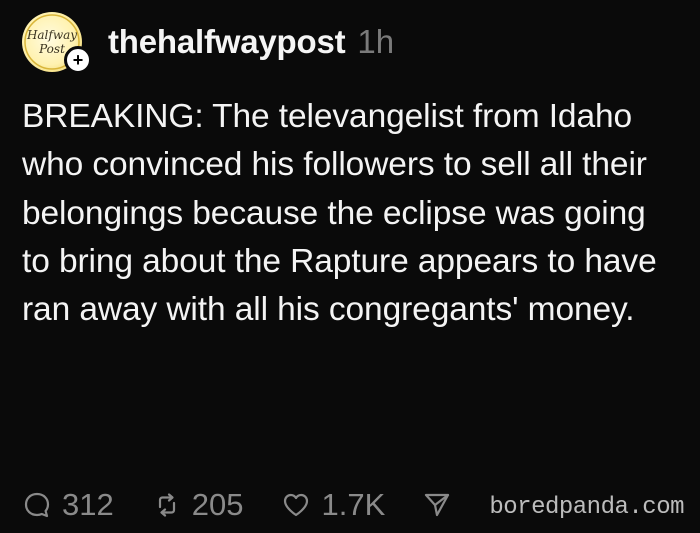 Image resolution: width=700 pixels, height=533 pixels. I want to click on reply-count: 312, so click(88, 504).